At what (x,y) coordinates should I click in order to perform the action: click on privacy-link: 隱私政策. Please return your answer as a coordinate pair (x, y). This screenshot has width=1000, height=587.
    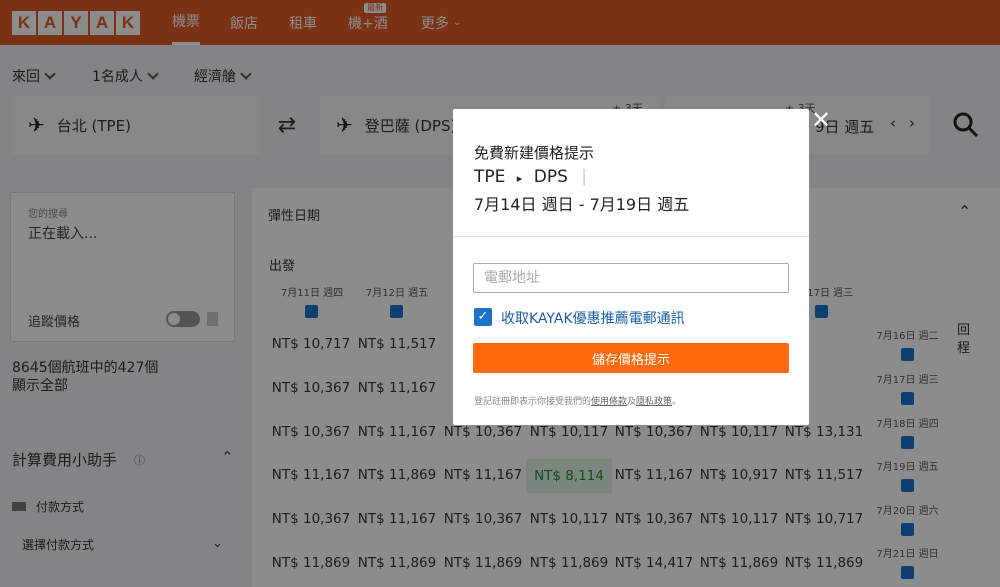
    Looking at the image, I should click on (654, 402).